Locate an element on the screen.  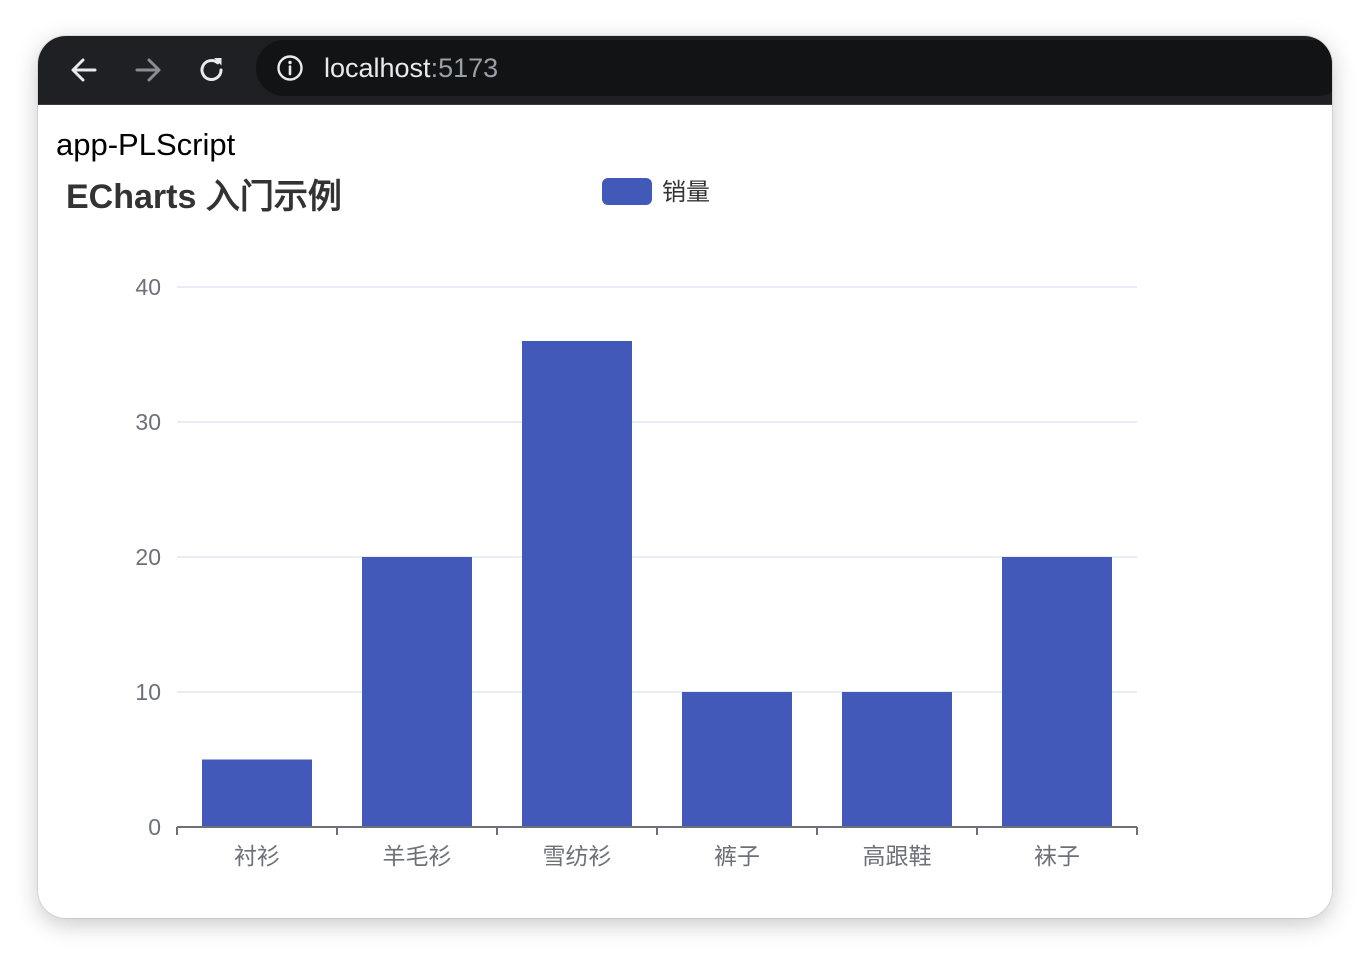
url-host: localhost is located at coordinates (377, 68).